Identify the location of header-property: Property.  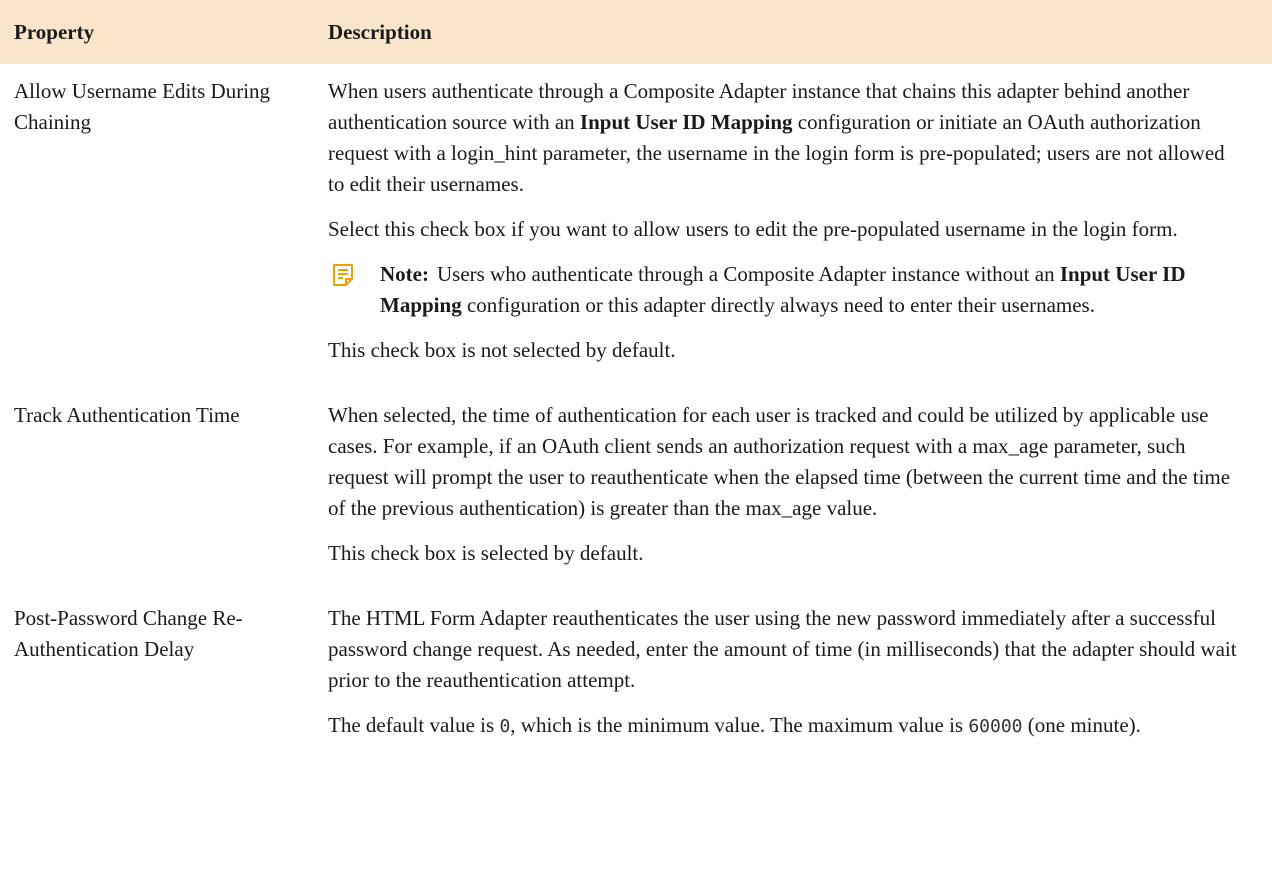
(154, 32).